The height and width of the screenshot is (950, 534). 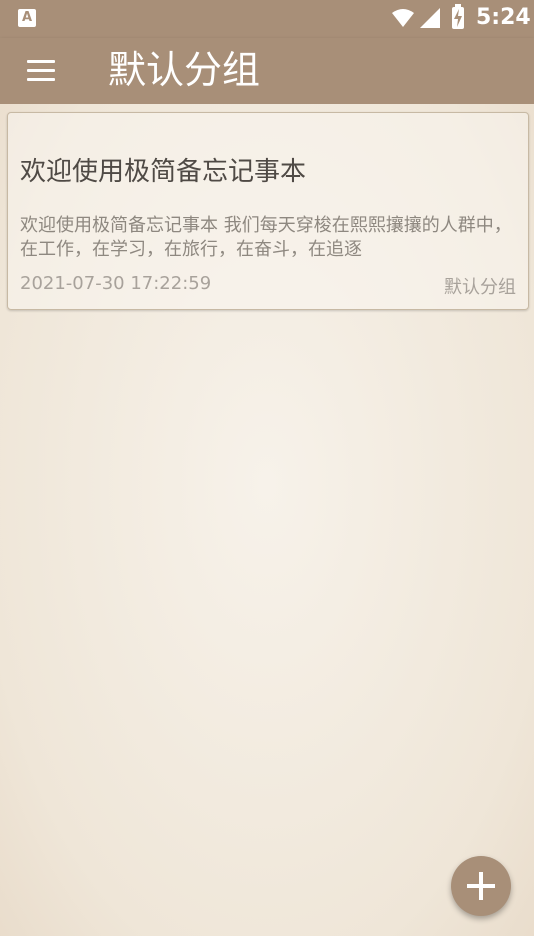 What do you see at coordinates (267, 71) in the screenshot?
I see `app-bar: 默认分组` at bounding box center [267, 71].